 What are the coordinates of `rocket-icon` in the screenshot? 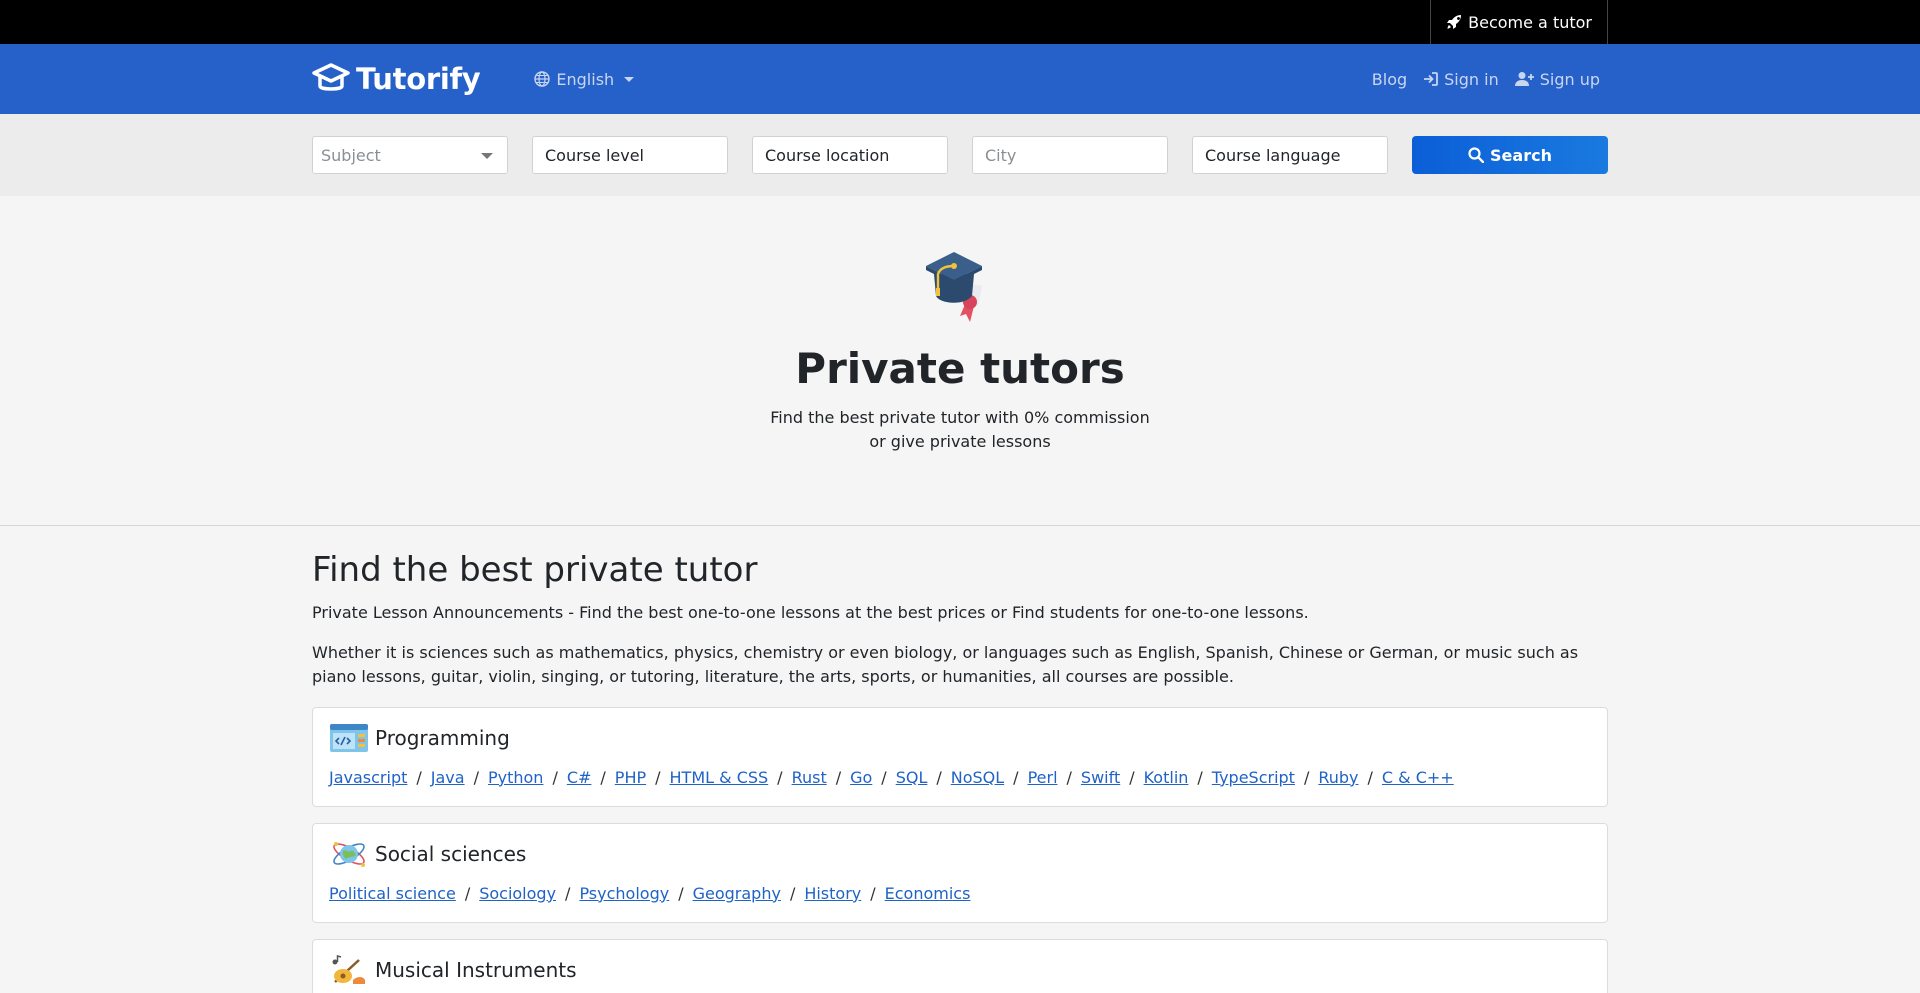 It's located at (1454, 22).